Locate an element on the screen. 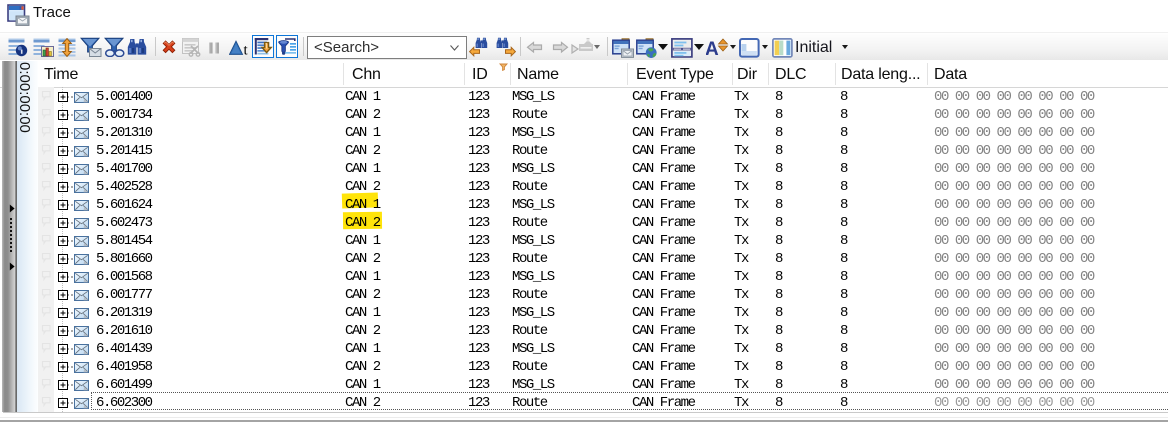  svg-text: t is located at coordinates (246, 50).